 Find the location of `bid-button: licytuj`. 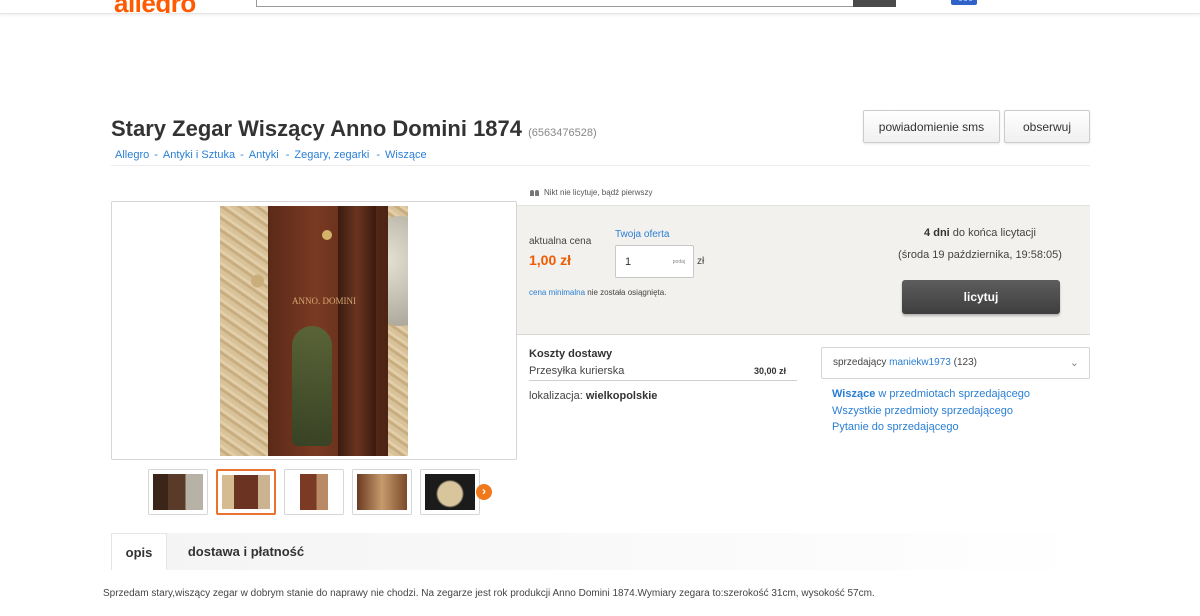

bid-button: licytuj is located at coordinates (981, 297).